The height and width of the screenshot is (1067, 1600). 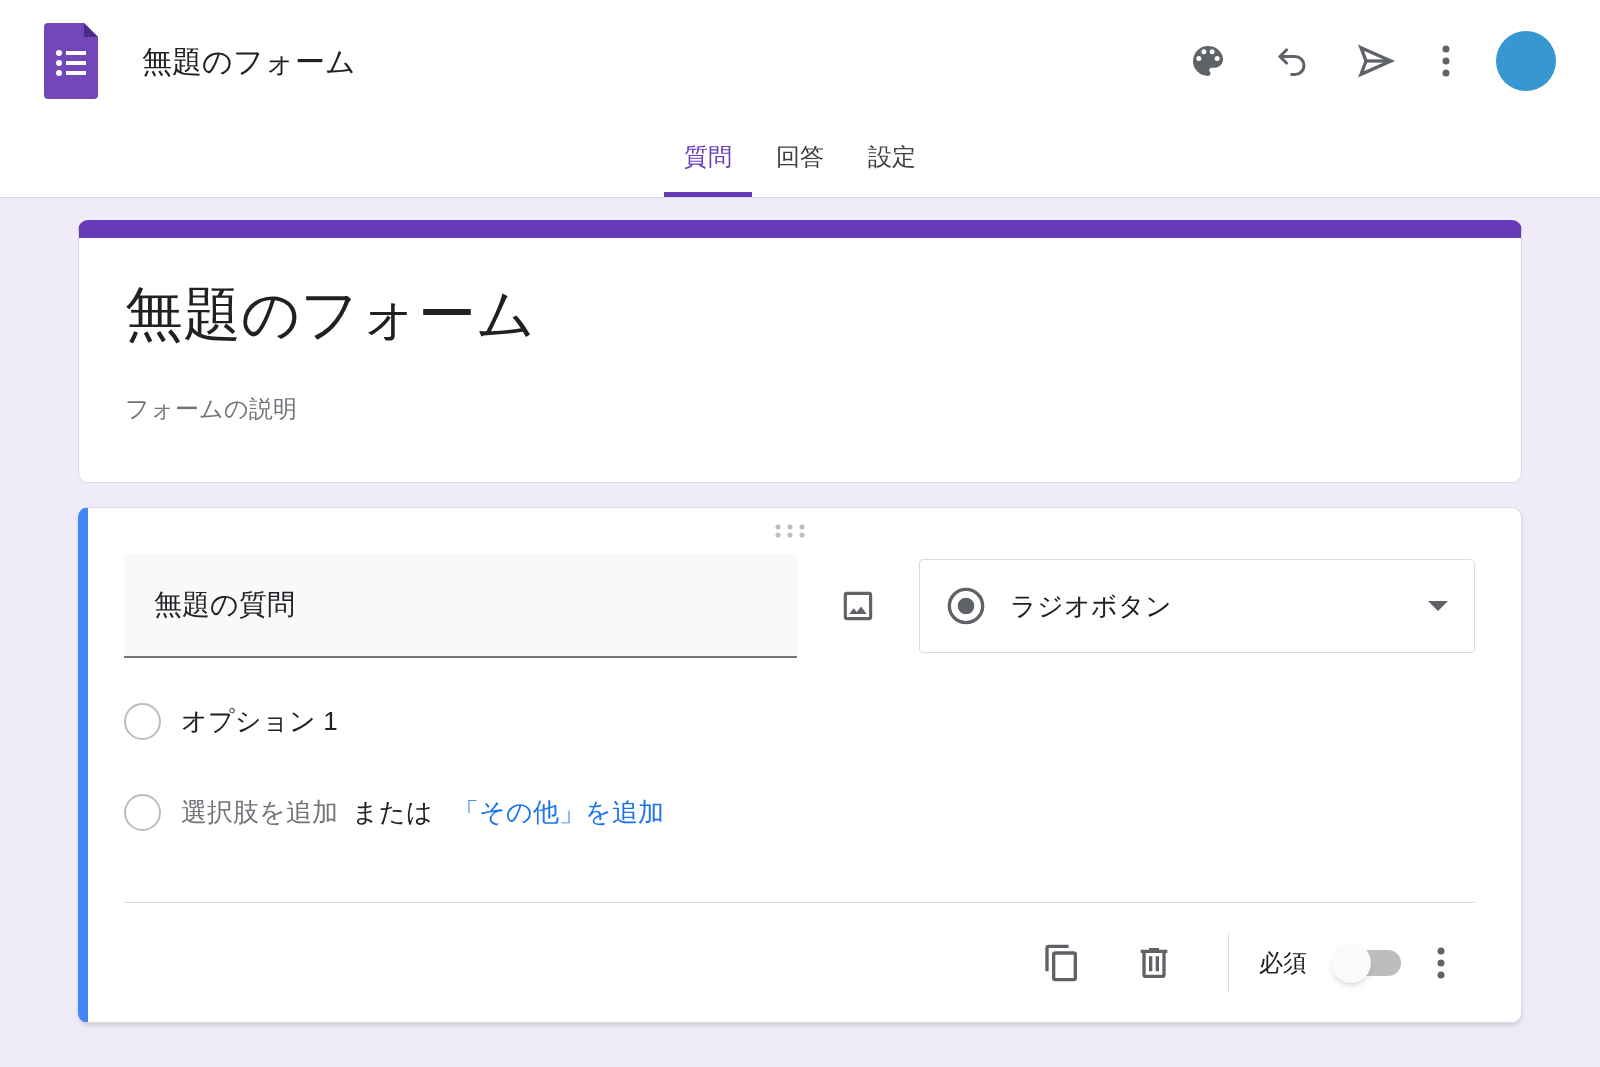 What do you see at coordinates (460, 606) in the screenshot?
I see `question-title-field: 無題の質問` at bounding box center [460, 606].